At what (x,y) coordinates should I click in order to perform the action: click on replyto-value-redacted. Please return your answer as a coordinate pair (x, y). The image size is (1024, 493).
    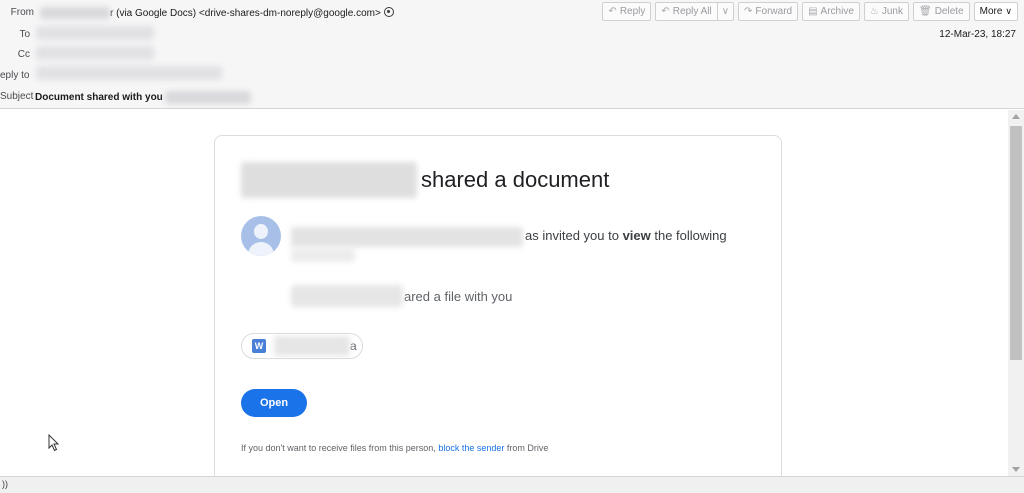
    Looking at the image, I should click on (129, 73).